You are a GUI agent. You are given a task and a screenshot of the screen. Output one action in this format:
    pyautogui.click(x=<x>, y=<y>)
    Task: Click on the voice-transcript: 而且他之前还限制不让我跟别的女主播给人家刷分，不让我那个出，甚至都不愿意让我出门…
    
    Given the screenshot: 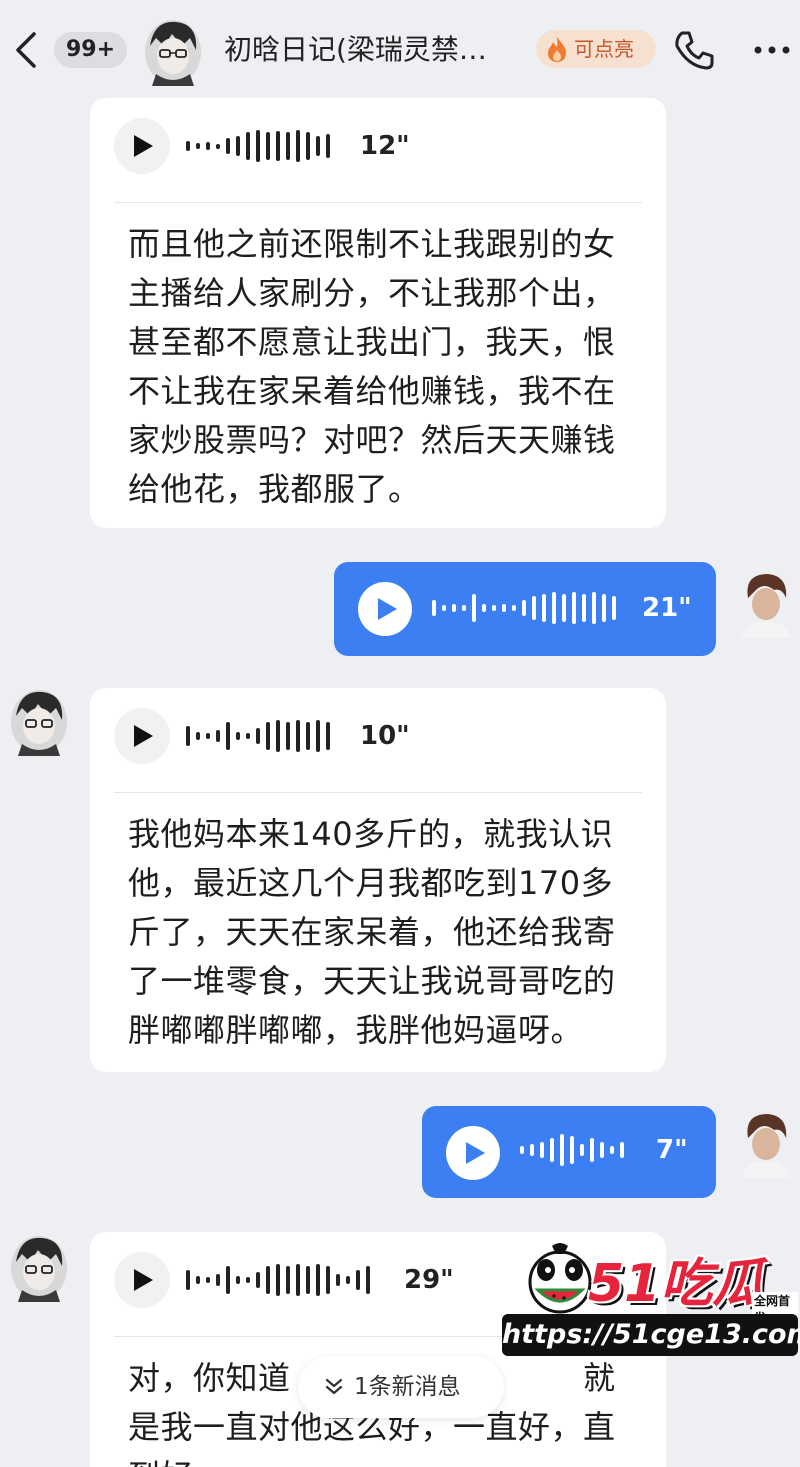 What is the action you would take?
    pyautogui.click(x=372, y=366)
    